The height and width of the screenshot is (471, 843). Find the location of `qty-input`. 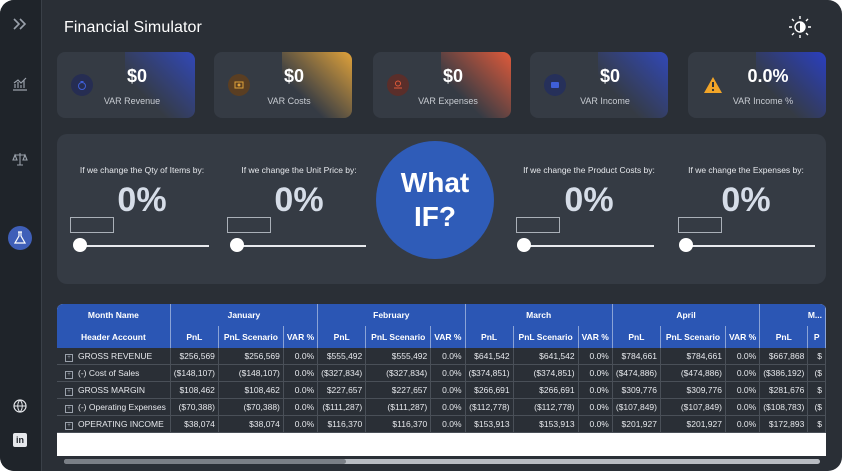

qty-input is located at coordinates (92, 225).